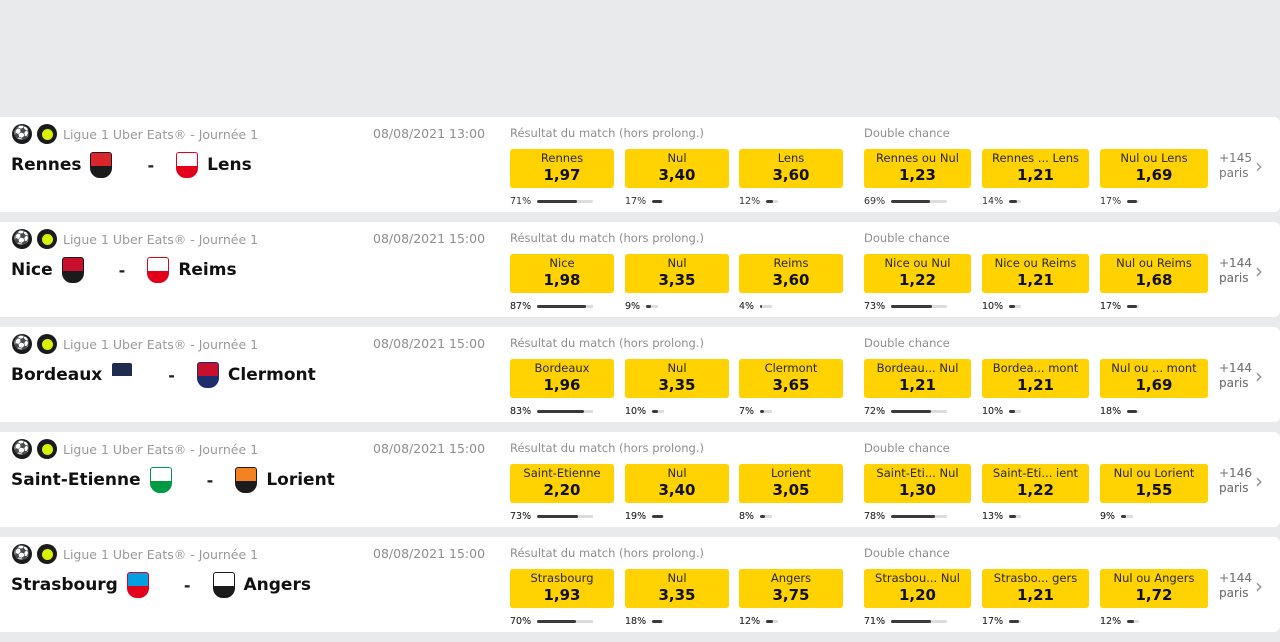 This screenshot has width=1280, height=642. What do you see at coordinates (791, 378) in the screenshot?
I see `odds-button: Clermont3,65` at bounding box center [791, 378].